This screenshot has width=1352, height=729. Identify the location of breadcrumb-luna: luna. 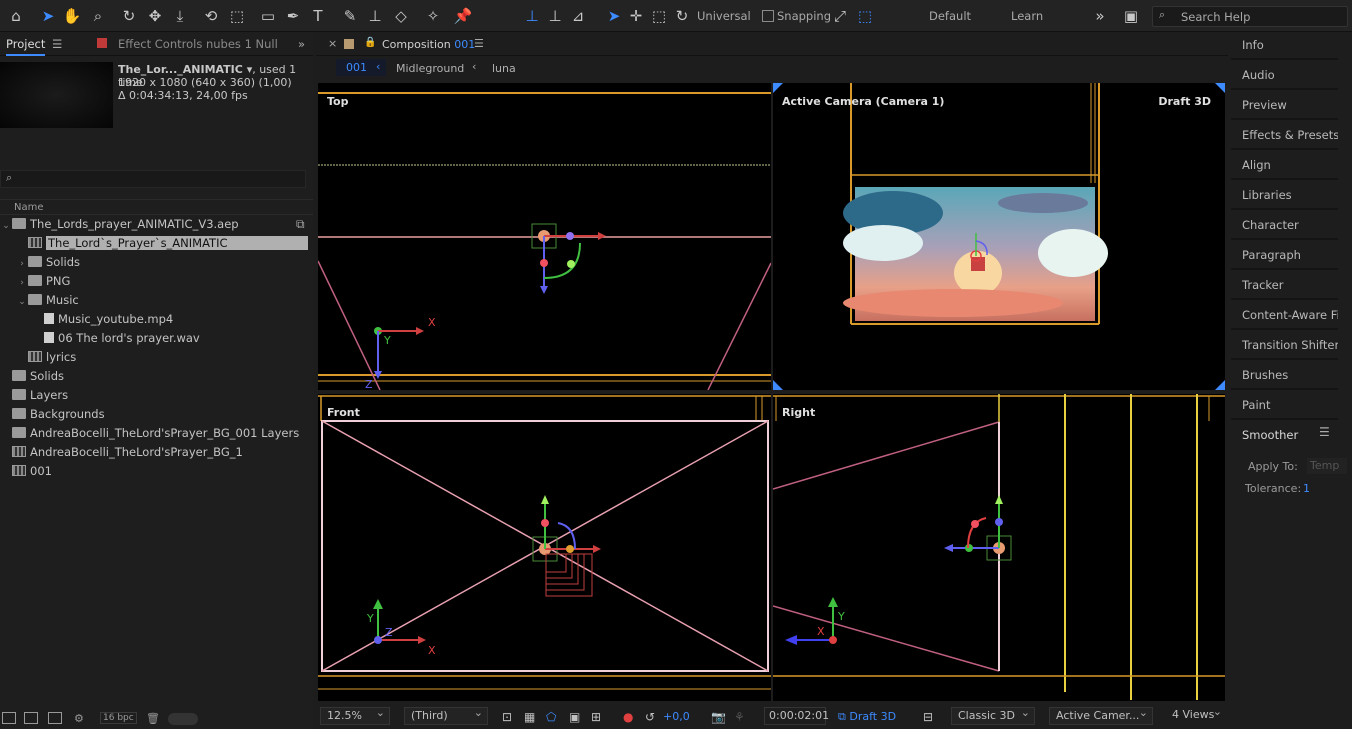
(504, 68).